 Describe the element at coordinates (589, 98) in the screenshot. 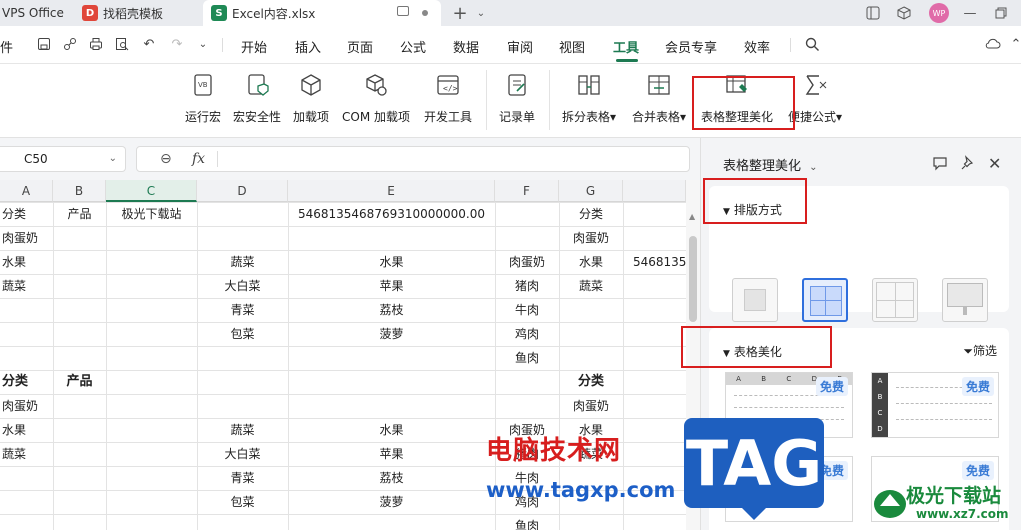

I see `split-table-button: 拆分表格▾` at that location.